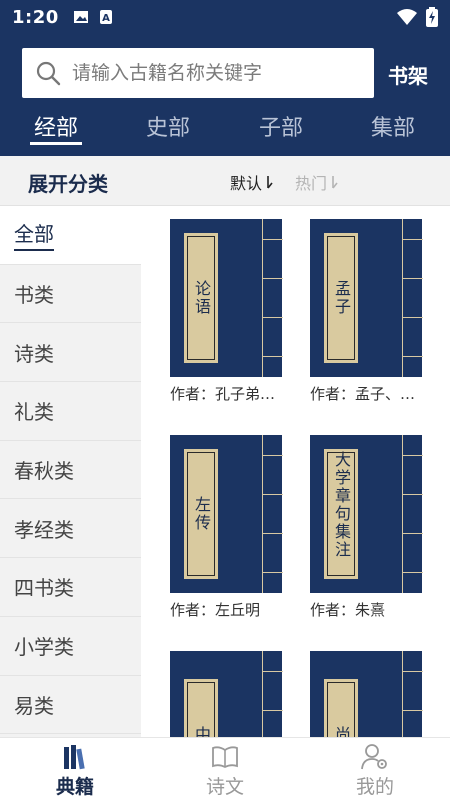 This screenshot has width=450, height=800. I want to click on sidebar-item-shi: 诗类, so click(70, 353).